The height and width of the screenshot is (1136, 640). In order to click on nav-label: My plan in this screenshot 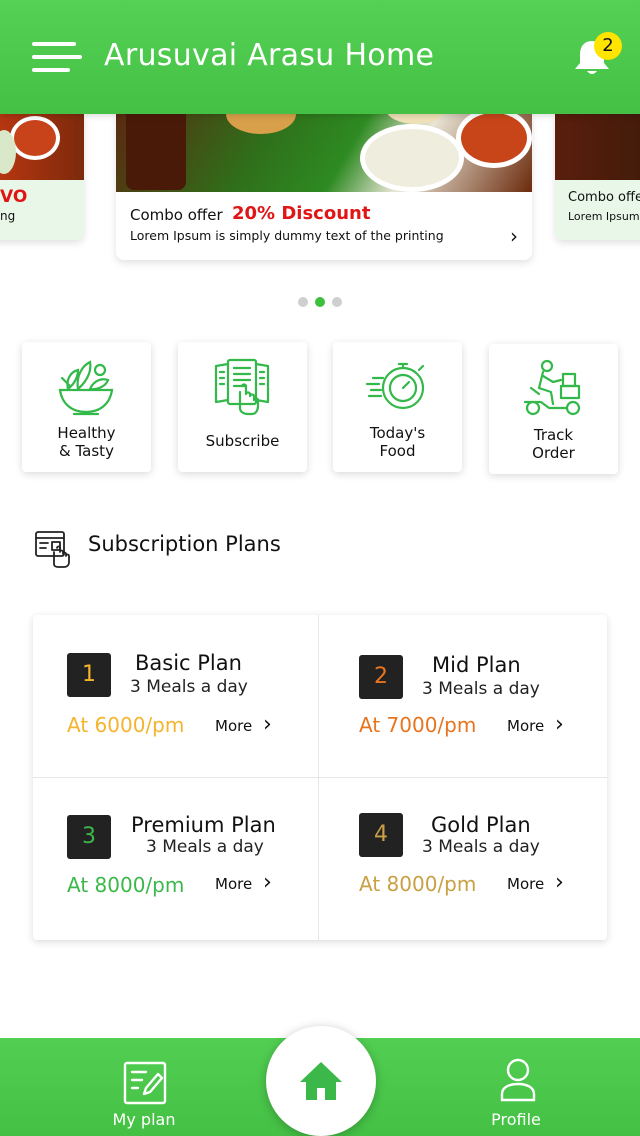, I will do `click(144, 1119)`.